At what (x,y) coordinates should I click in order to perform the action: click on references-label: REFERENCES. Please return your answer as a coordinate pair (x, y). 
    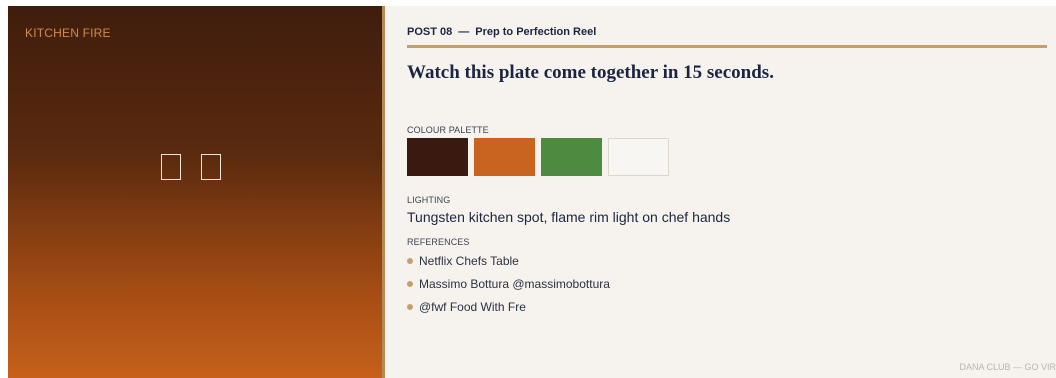
    Looking at the image, I should click on (438, 242).